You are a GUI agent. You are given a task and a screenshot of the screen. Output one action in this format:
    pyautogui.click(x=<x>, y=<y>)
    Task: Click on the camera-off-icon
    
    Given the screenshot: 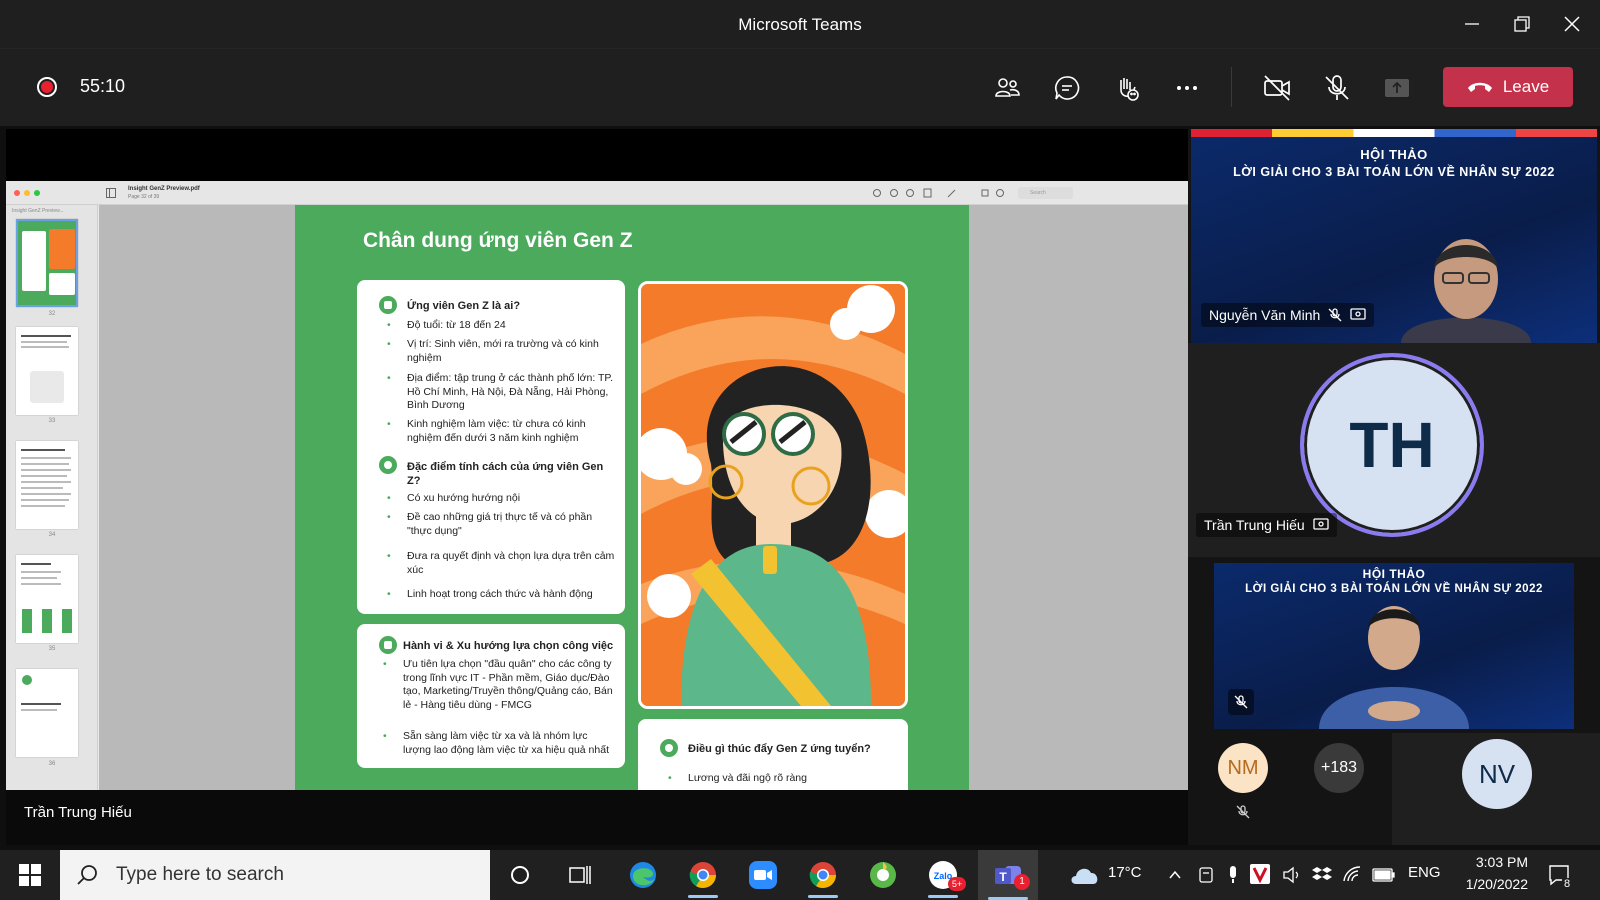 What is the action you would take?
    pyautogui.click(x=1277, y=88)
    